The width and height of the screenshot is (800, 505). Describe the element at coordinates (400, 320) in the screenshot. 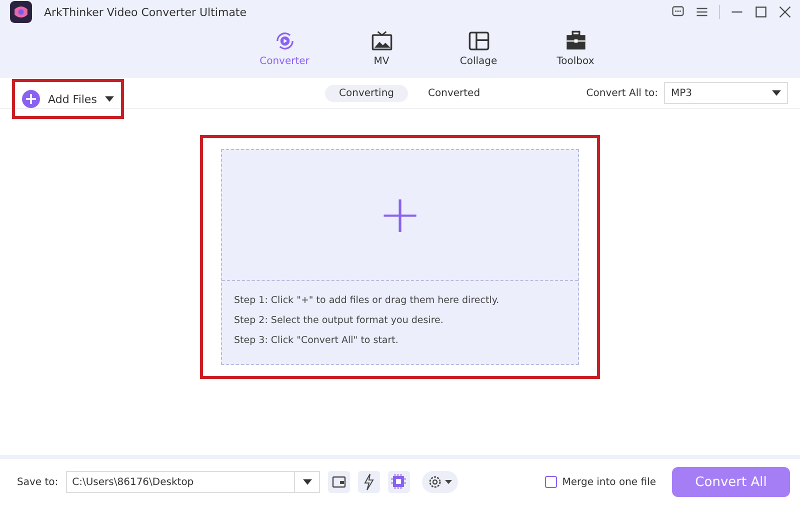

I see `instruction-step: Step 2: Select the output format you desire.` at that location.